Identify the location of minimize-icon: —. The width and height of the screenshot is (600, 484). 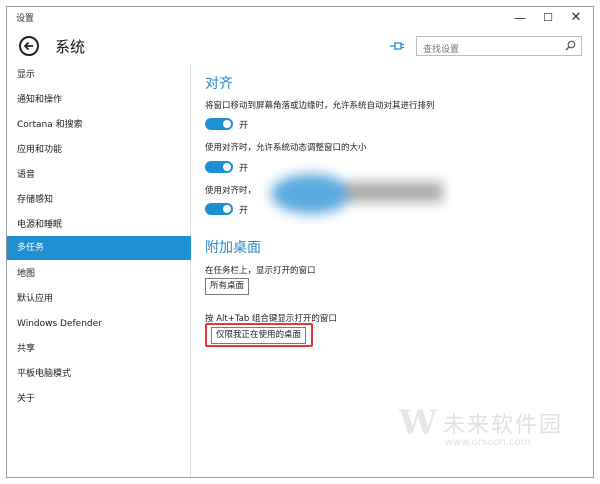
(520, 18).